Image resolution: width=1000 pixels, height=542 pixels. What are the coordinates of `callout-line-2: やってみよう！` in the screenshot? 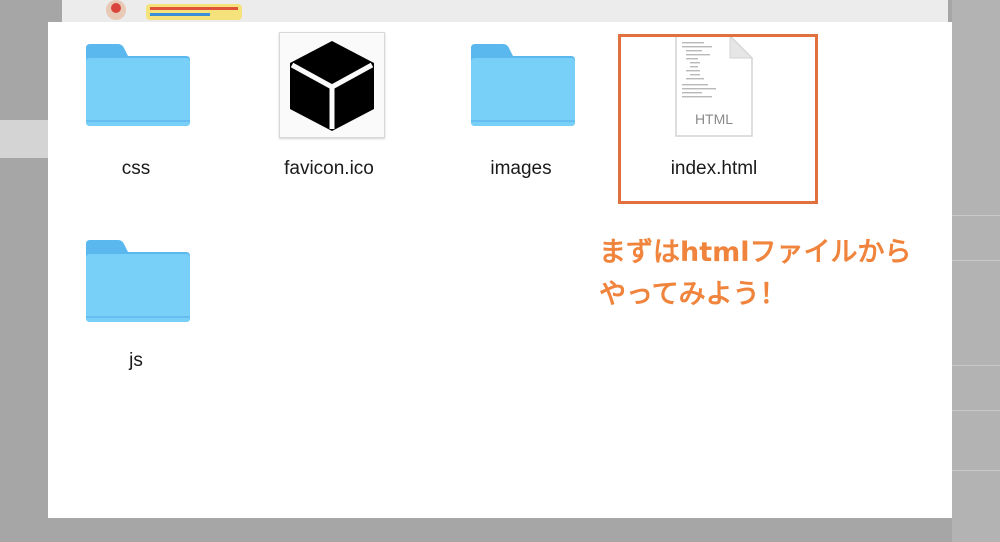 It's located at (693, 294).